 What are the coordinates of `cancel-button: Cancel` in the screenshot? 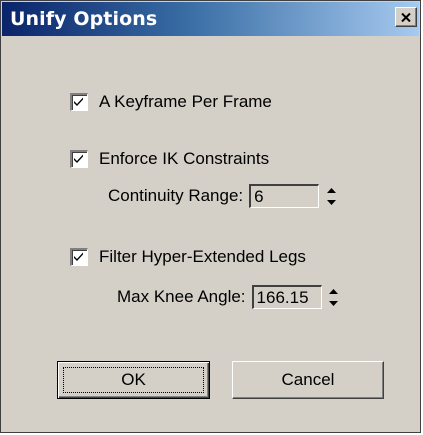 It's located at (308, 380).